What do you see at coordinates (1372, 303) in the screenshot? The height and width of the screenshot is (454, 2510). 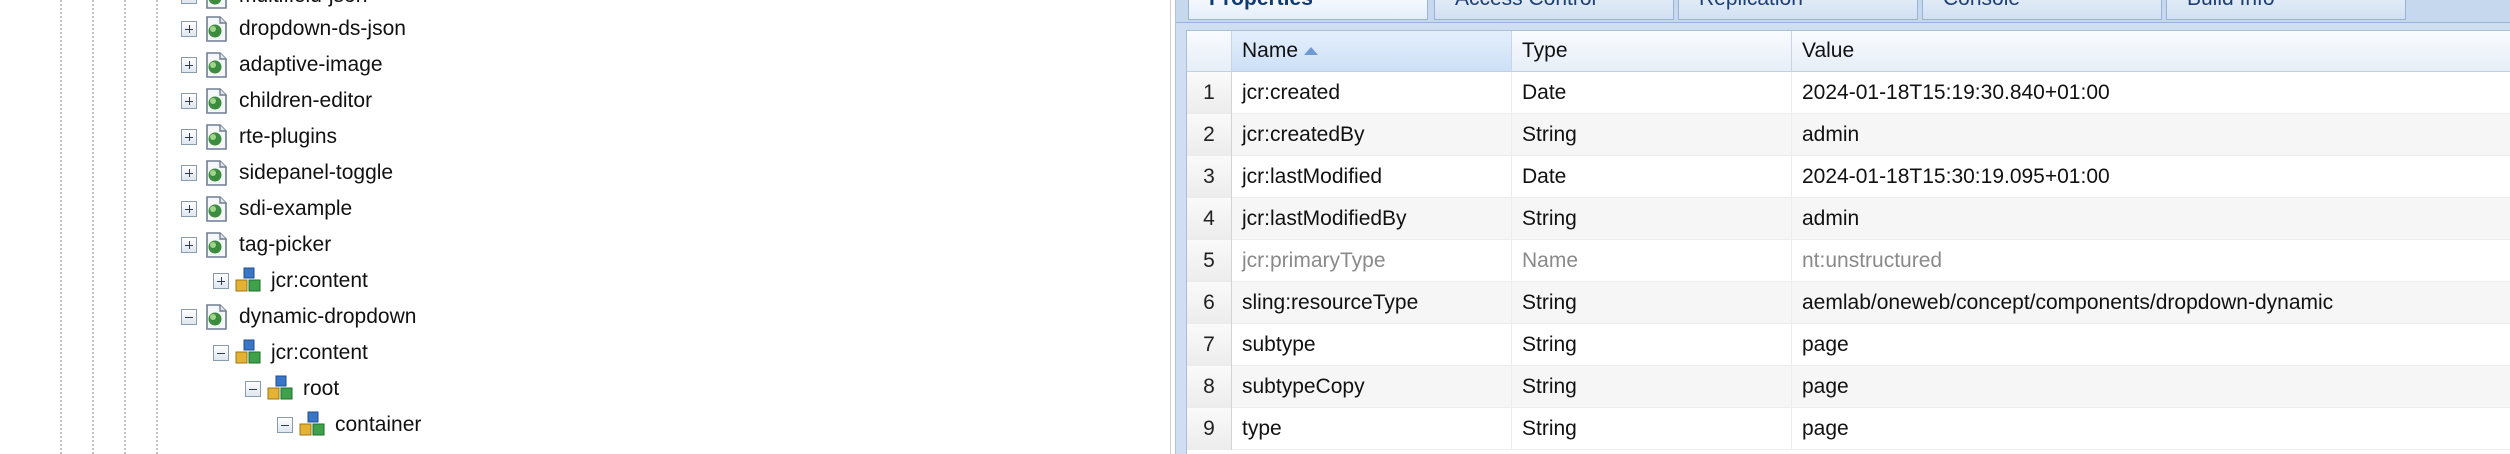 I see `property-name-cell: sling:resourceType` at bounding box center [1372, 303].